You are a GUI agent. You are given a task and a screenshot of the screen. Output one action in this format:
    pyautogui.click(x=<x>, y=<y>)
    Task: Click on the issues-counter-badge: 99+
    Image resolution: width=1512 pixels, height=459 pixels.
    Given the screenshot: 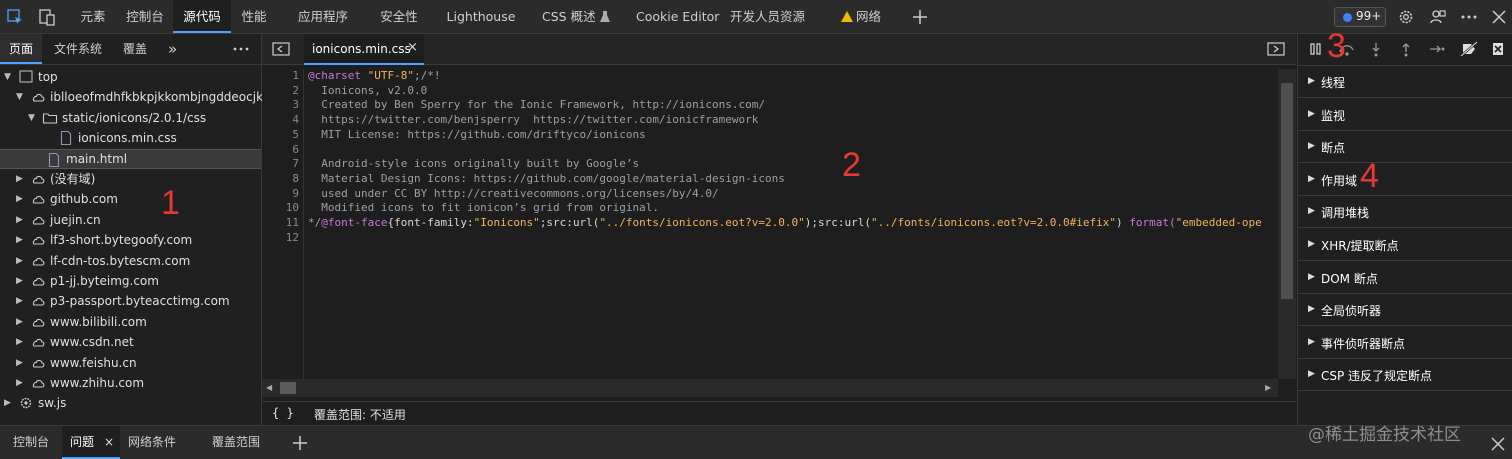 What is the action you would take?
    pyautogui.click(x=1360, y=17)
    